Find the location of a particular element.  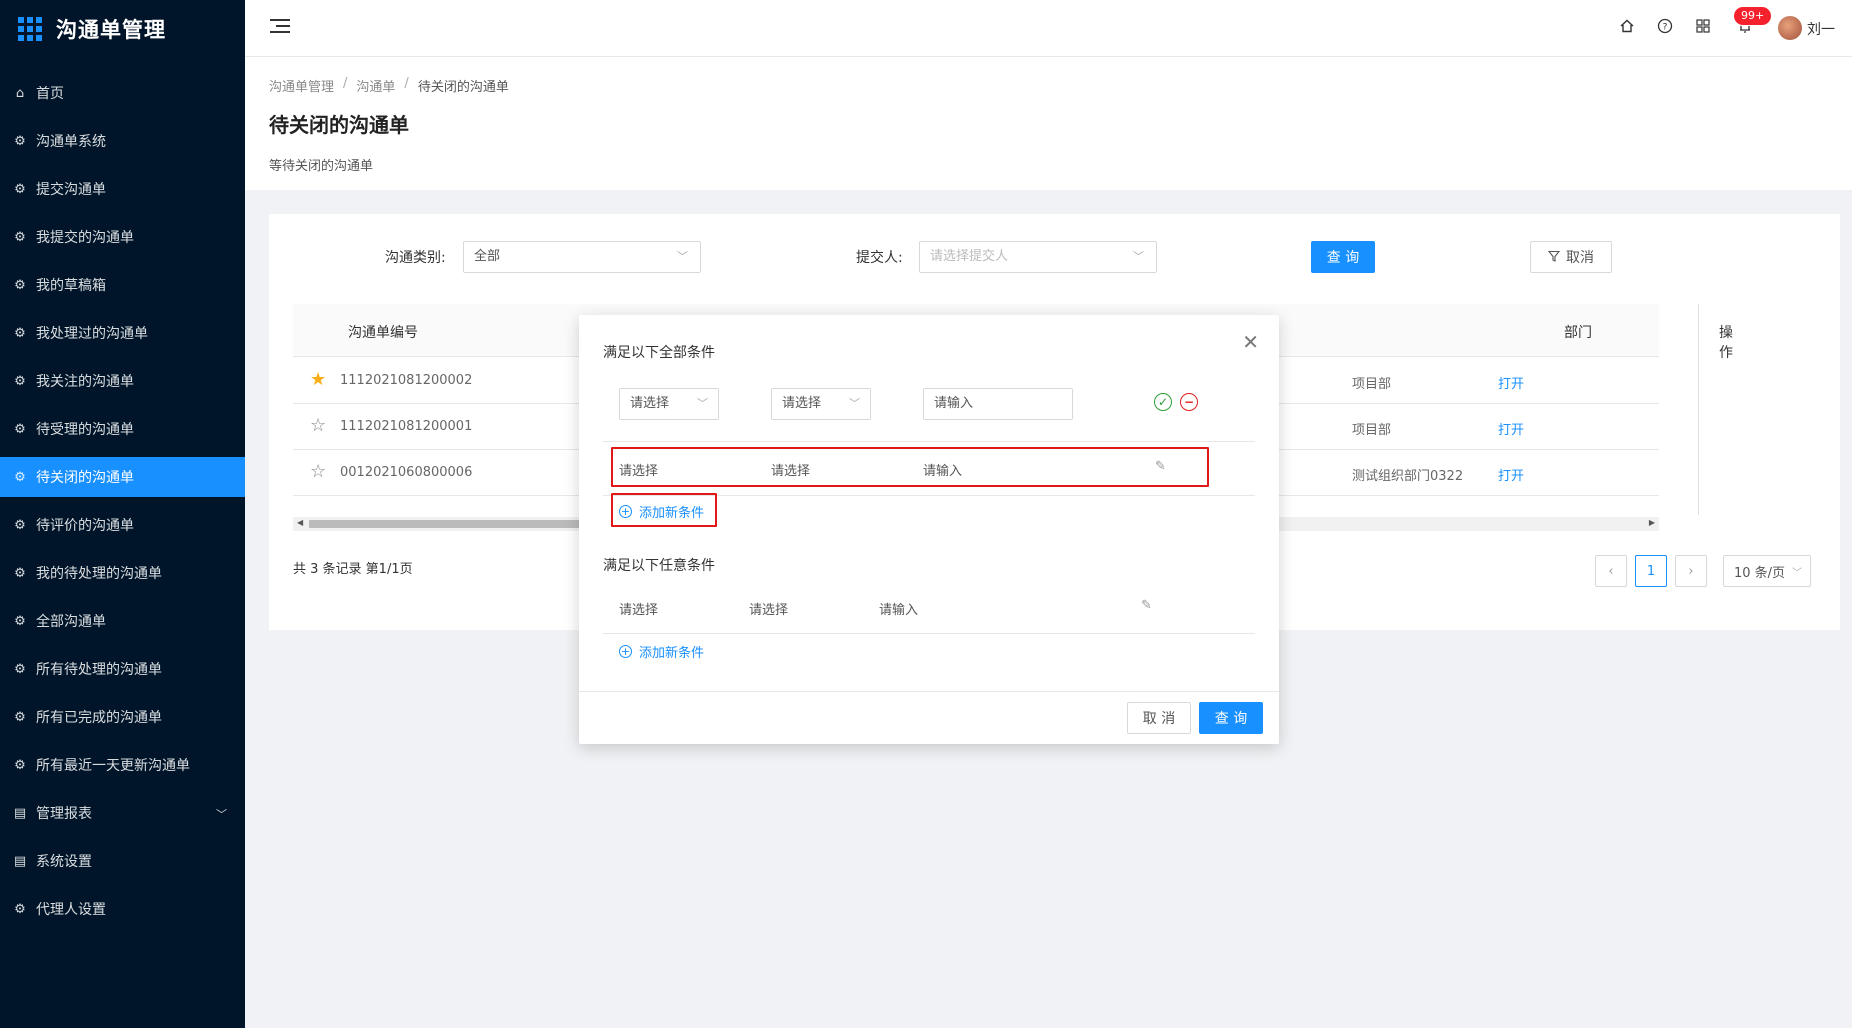

breadcrumb-item: 沟通单管理 is located at coordinates (301, 85).